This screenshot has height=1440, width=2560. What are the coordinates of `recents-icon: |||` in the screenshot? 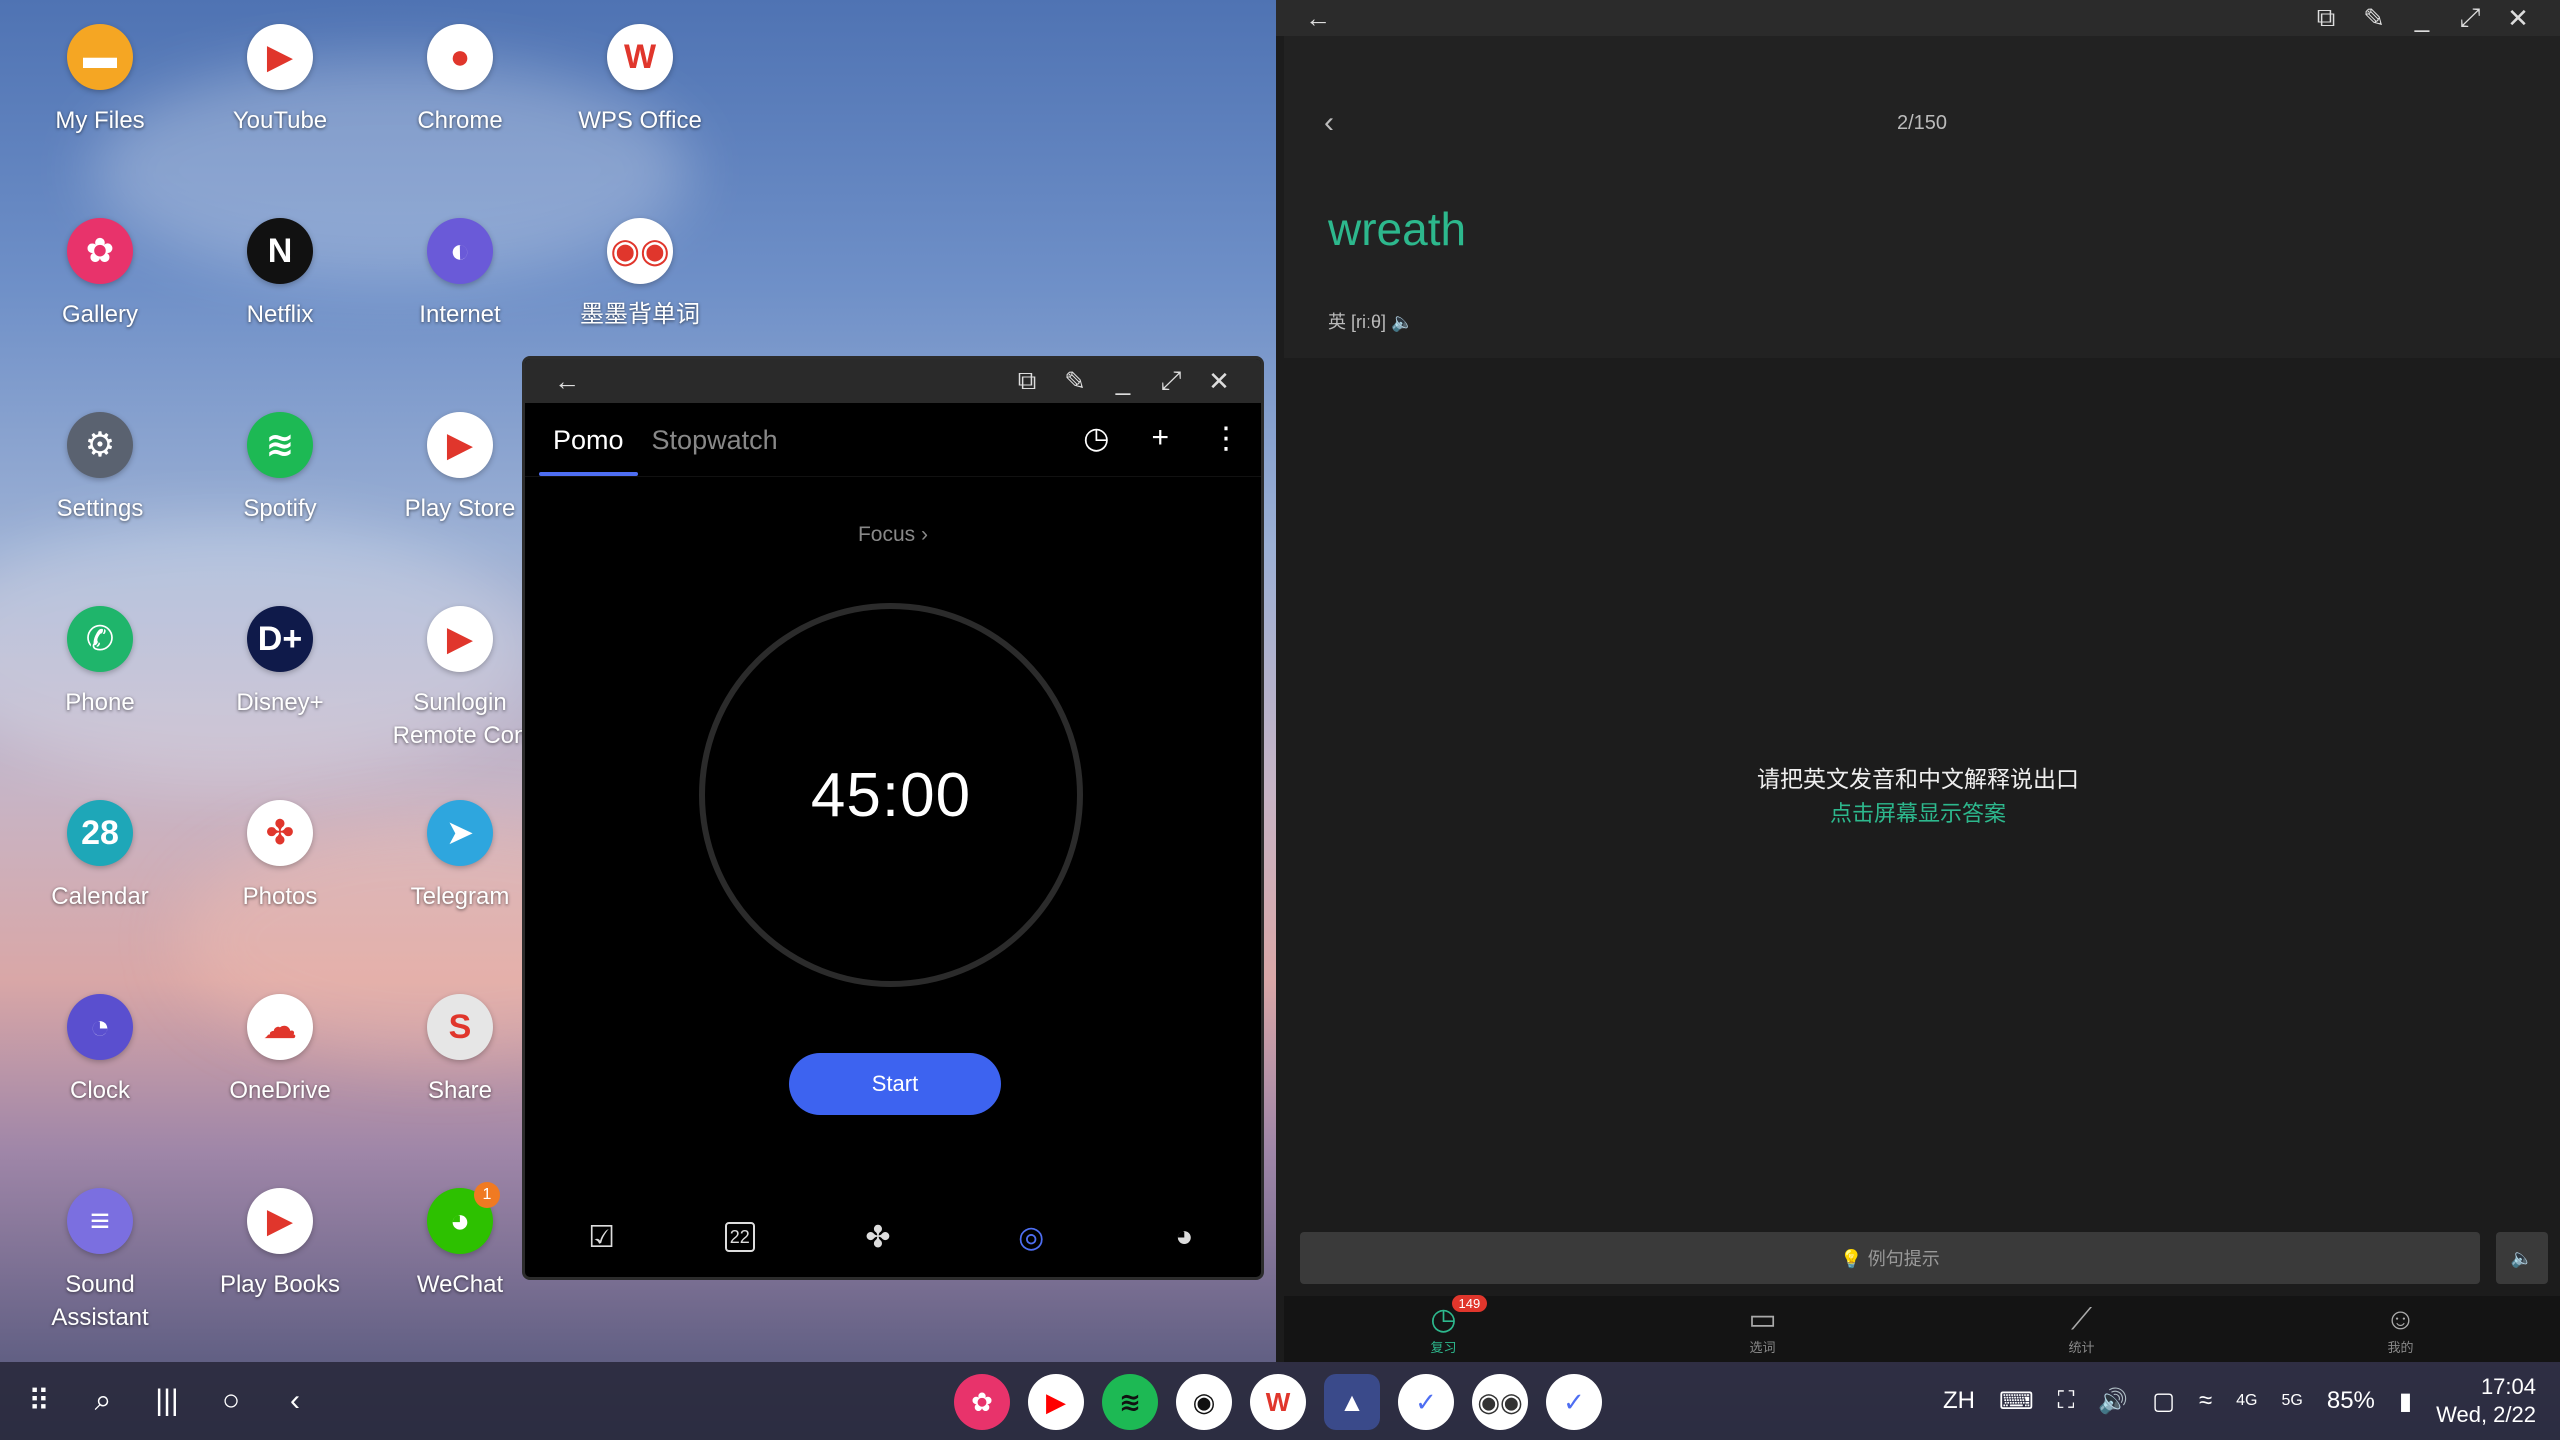 It's located at (167, 1401).